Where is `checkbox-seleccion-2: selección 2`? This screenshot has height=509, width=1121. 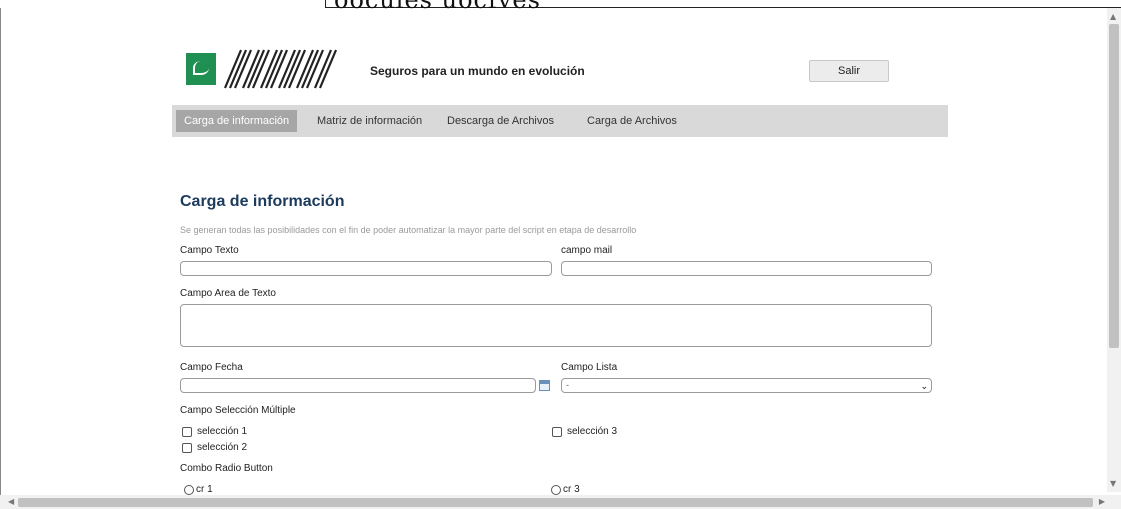 checkbox-seleccion-2: selección 2 is located at coordinates (214, 447).